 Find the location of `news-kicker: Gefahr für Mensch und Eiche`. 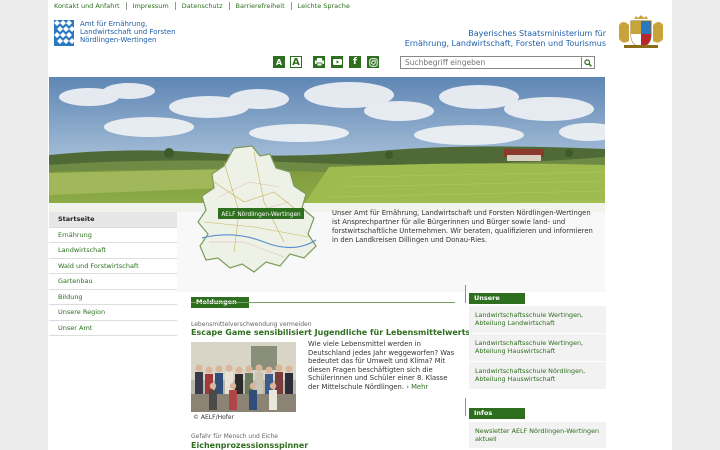

news-kicker: Gefahr für Mensch und Eiche is located at coordinates (234, 436).